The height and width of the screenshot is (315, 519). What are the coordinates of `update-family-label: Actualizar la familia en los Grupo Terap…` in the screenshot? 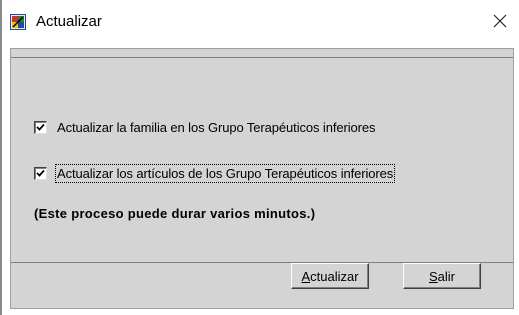 It's located at (216, 127).